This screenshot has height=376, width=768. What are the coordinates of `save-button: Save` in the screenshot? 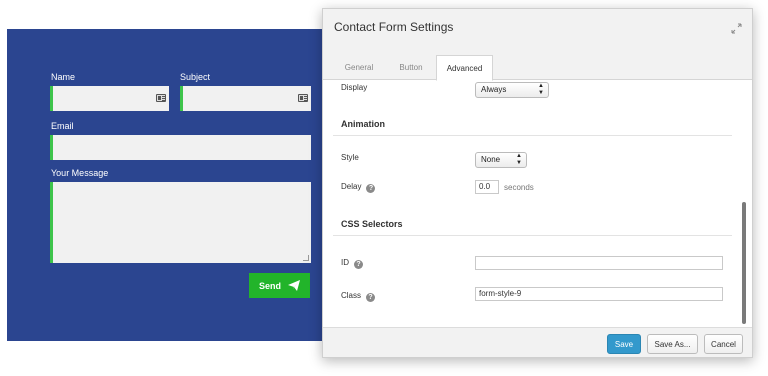 It's located at (624, 344).